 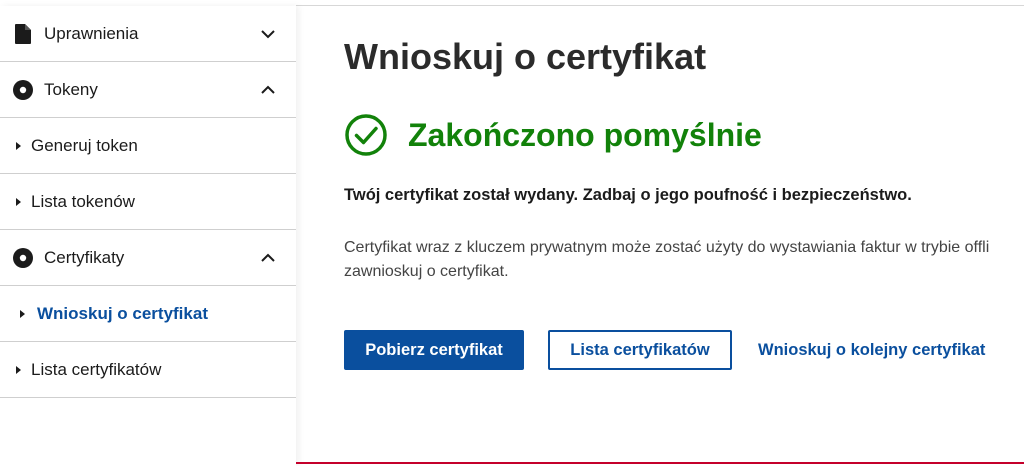 I want to click on document-icon, so click(x=23, y=33).